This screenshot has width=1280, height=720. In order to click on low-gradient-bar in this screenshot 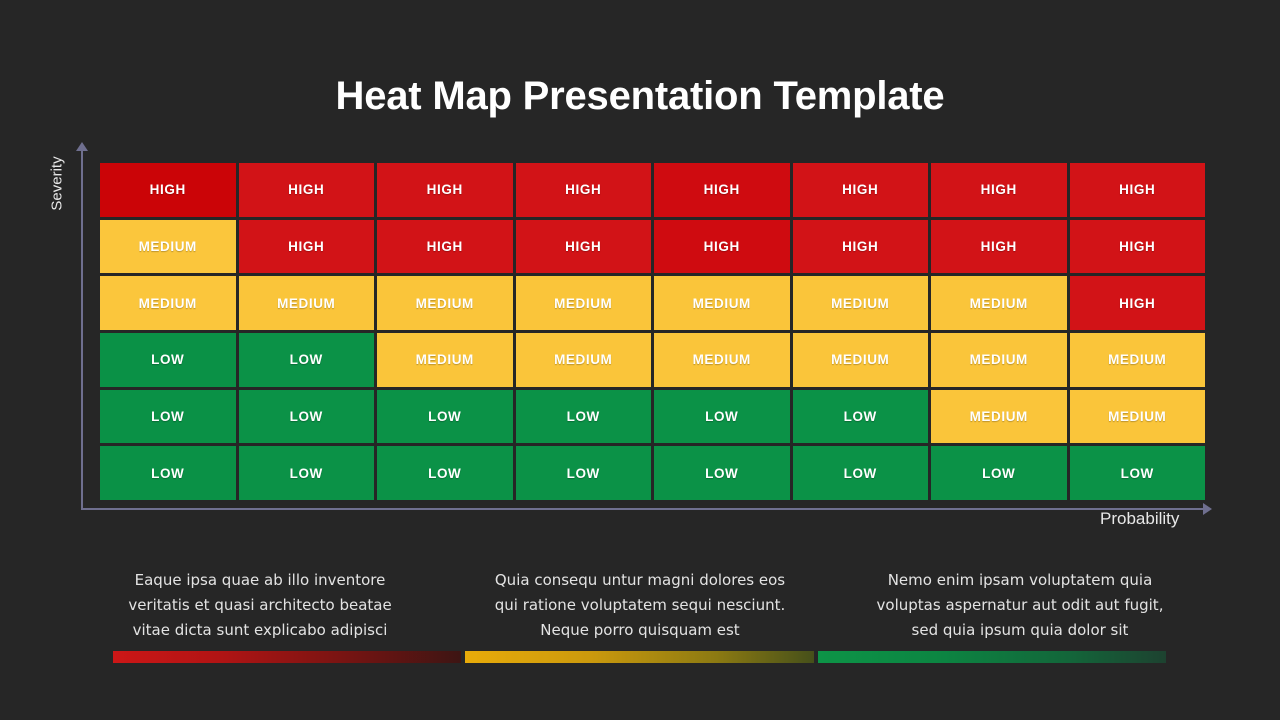, I will do `click(991, 657)`.